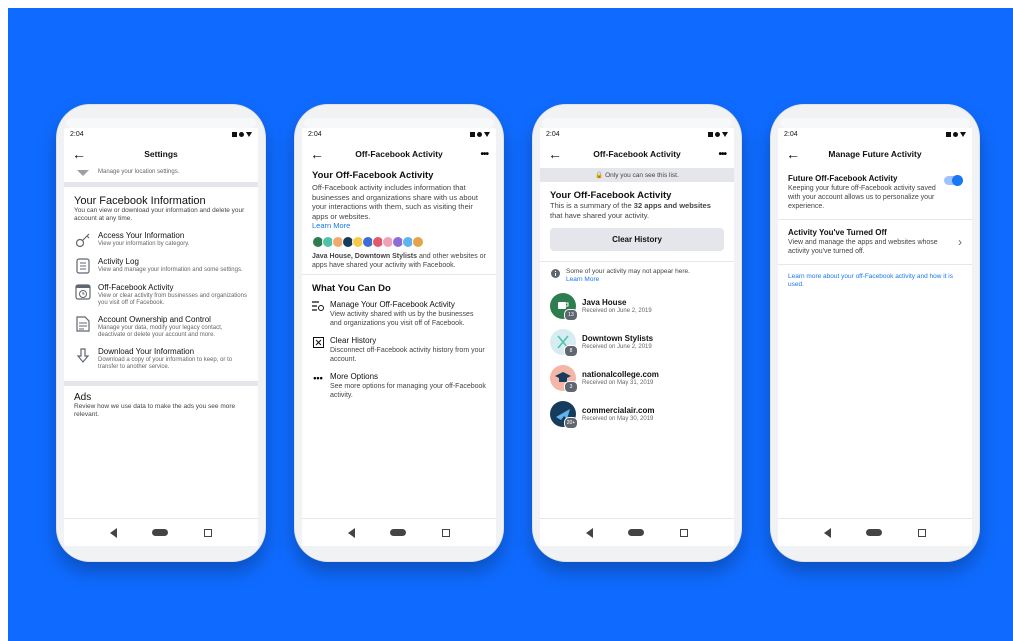 This screenshot has height=641, width=1013. I want to click on item-title: Off-Facebook Activity, so click(136, 287).